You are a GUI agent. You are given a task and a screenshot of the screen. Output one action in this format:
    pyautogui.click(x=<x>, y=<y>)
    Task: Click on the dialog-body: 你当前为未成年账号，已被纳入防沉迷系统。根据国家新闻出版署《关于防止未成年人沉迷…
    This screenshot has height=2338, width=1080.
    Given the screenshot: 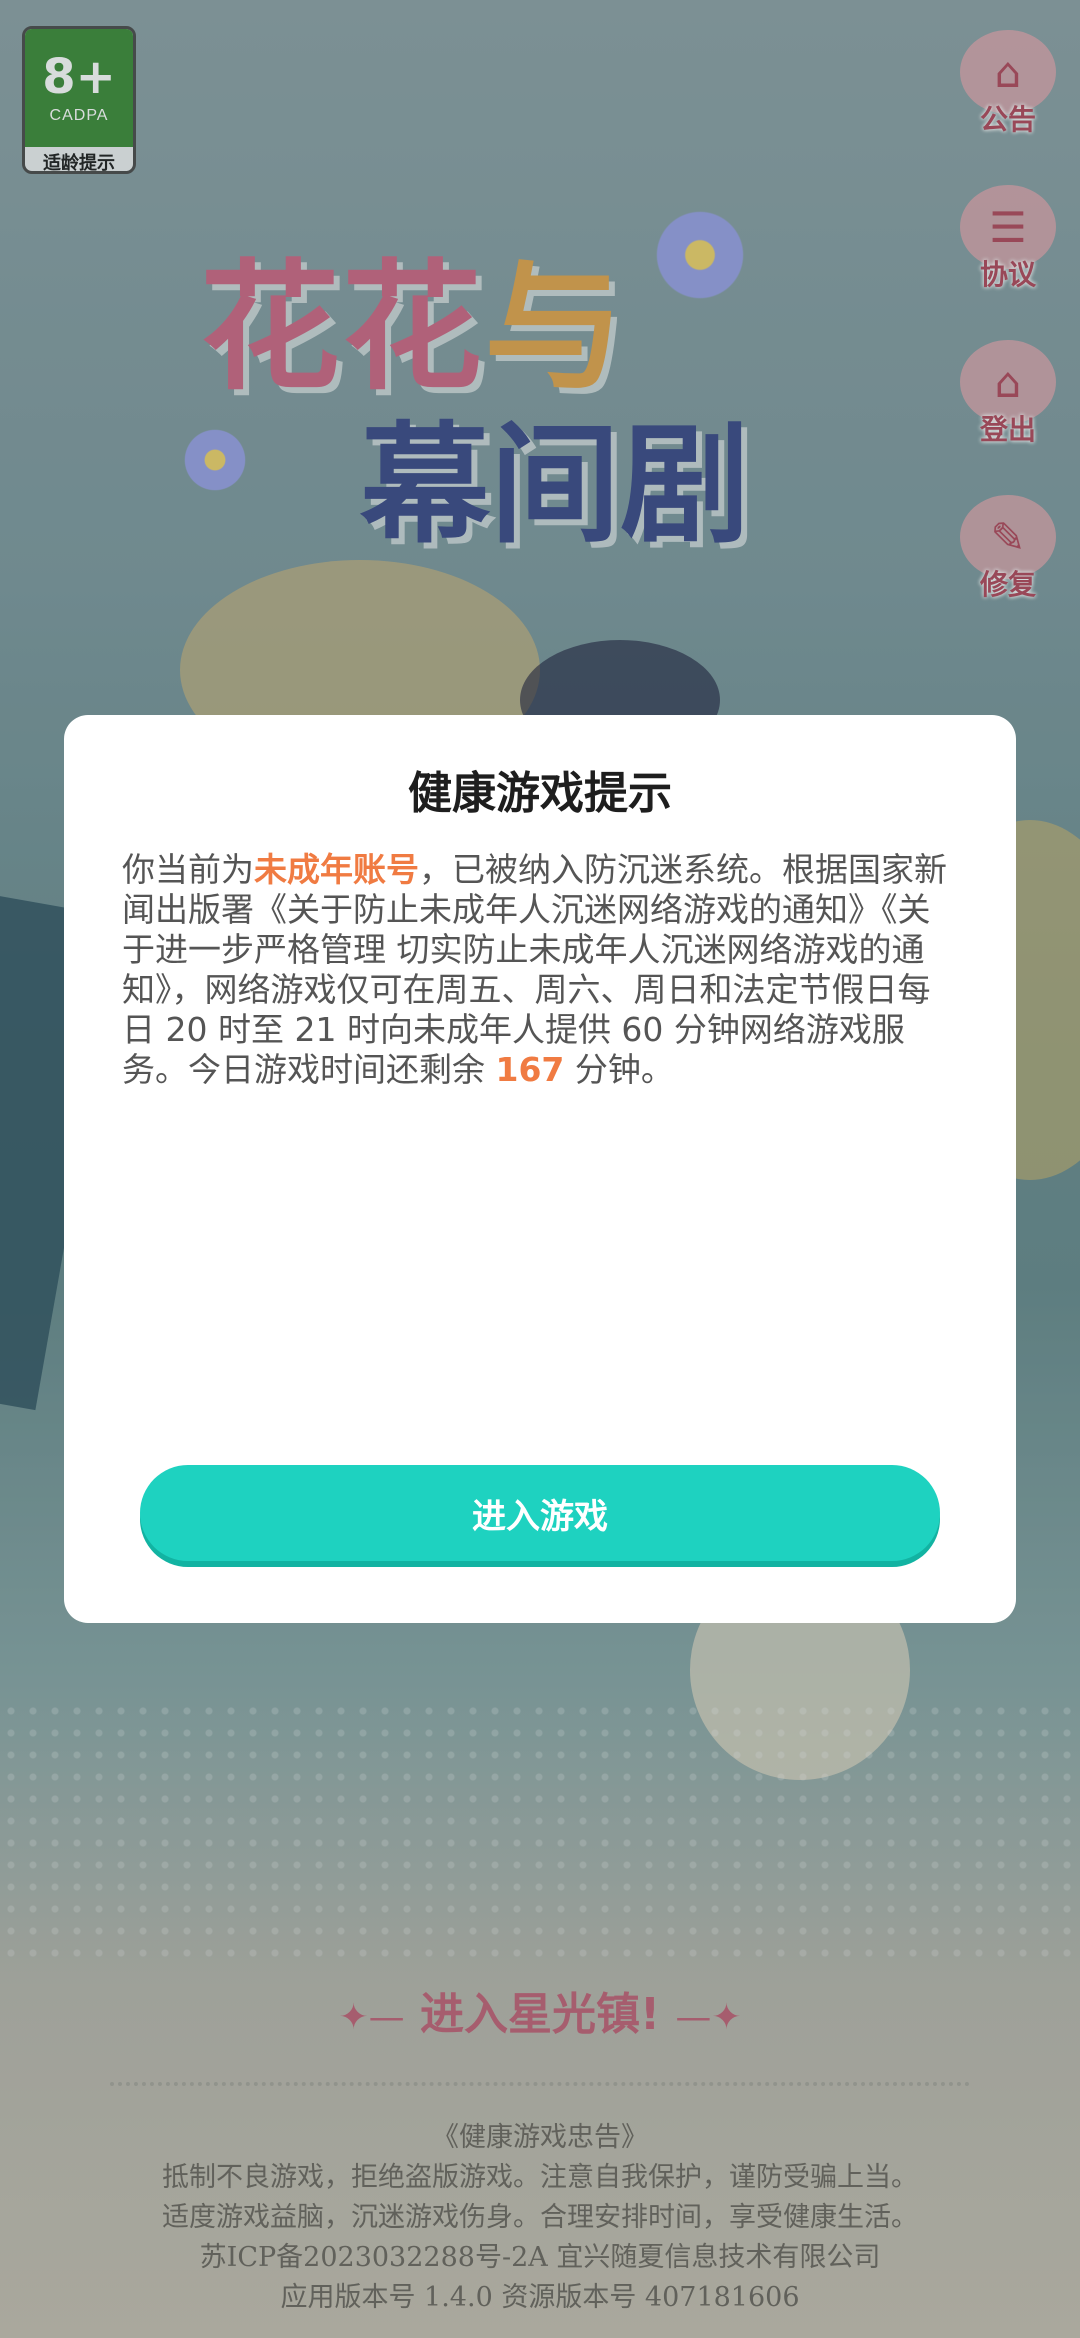 What is the action you would take?
    pyautogui.click(x=542, y=970)
    